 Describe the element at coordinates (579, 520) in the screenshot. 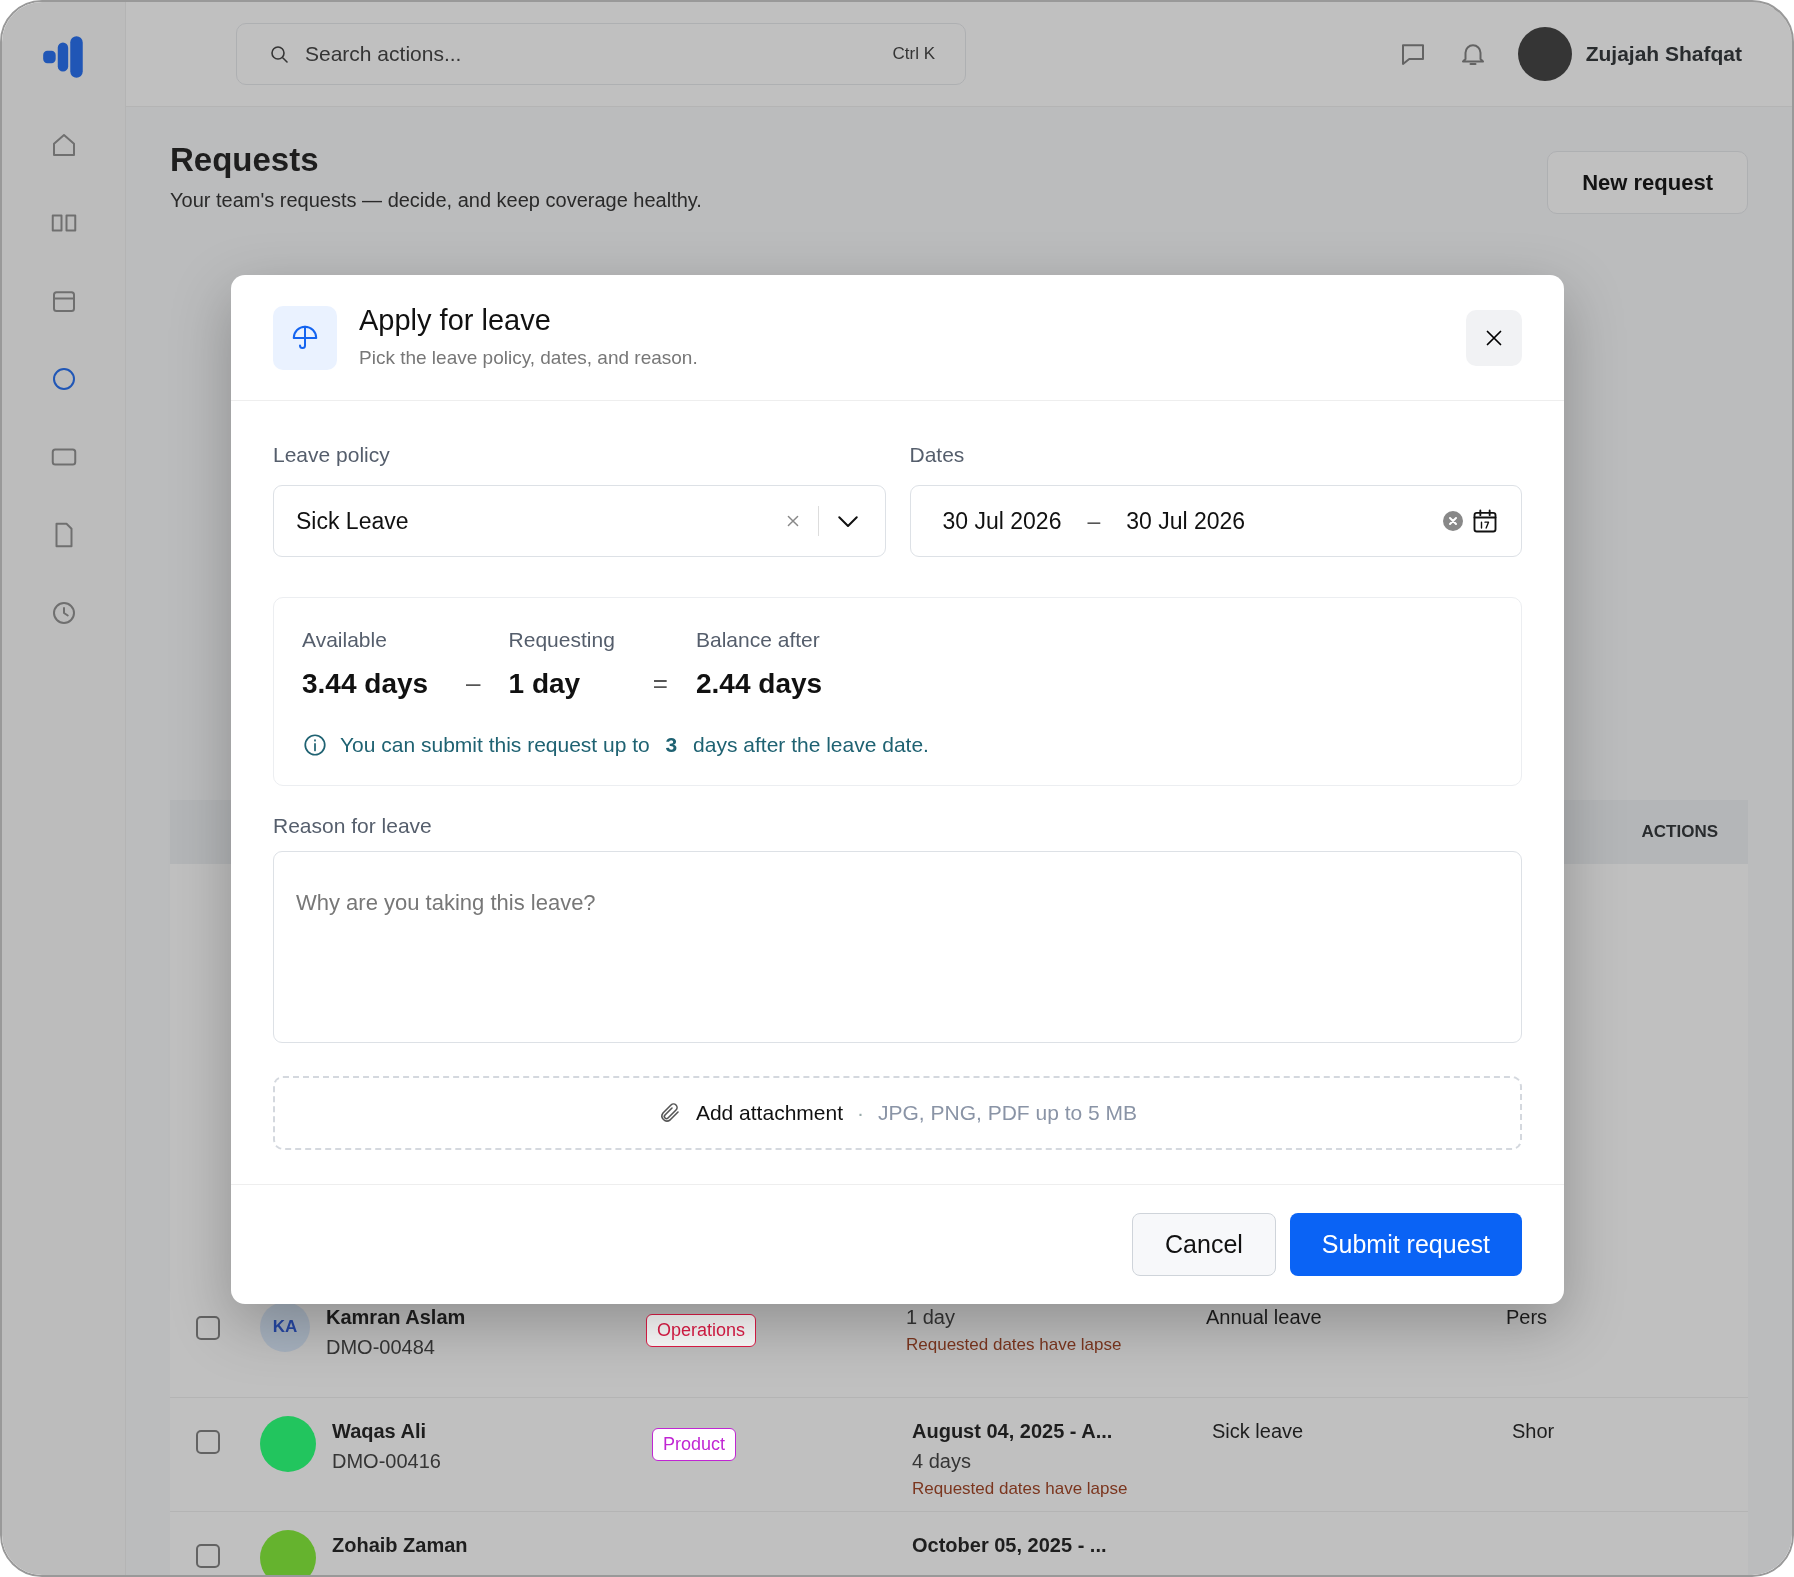

I see `policy-select: Sick Leave` at that location.